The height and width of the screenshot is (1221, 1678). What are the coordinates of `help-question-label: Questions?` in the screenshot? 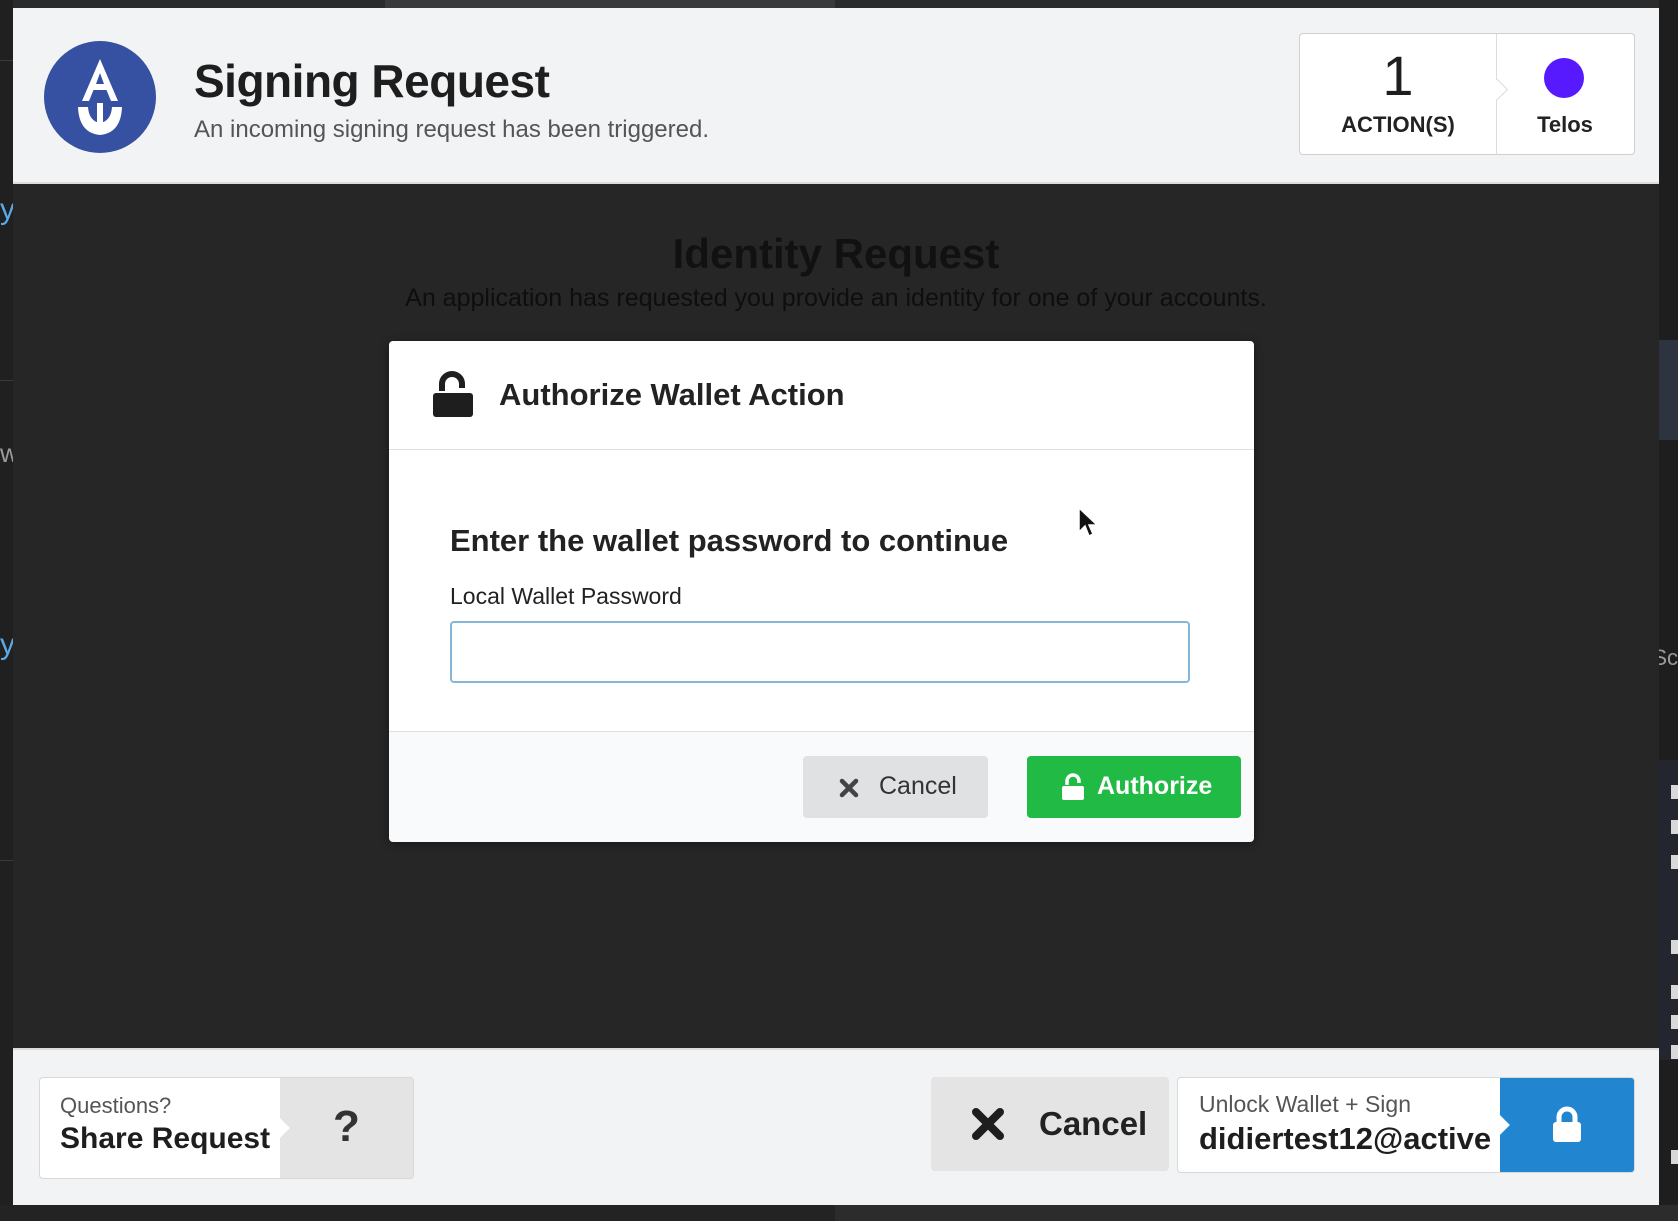 It's located at (116, 1105).